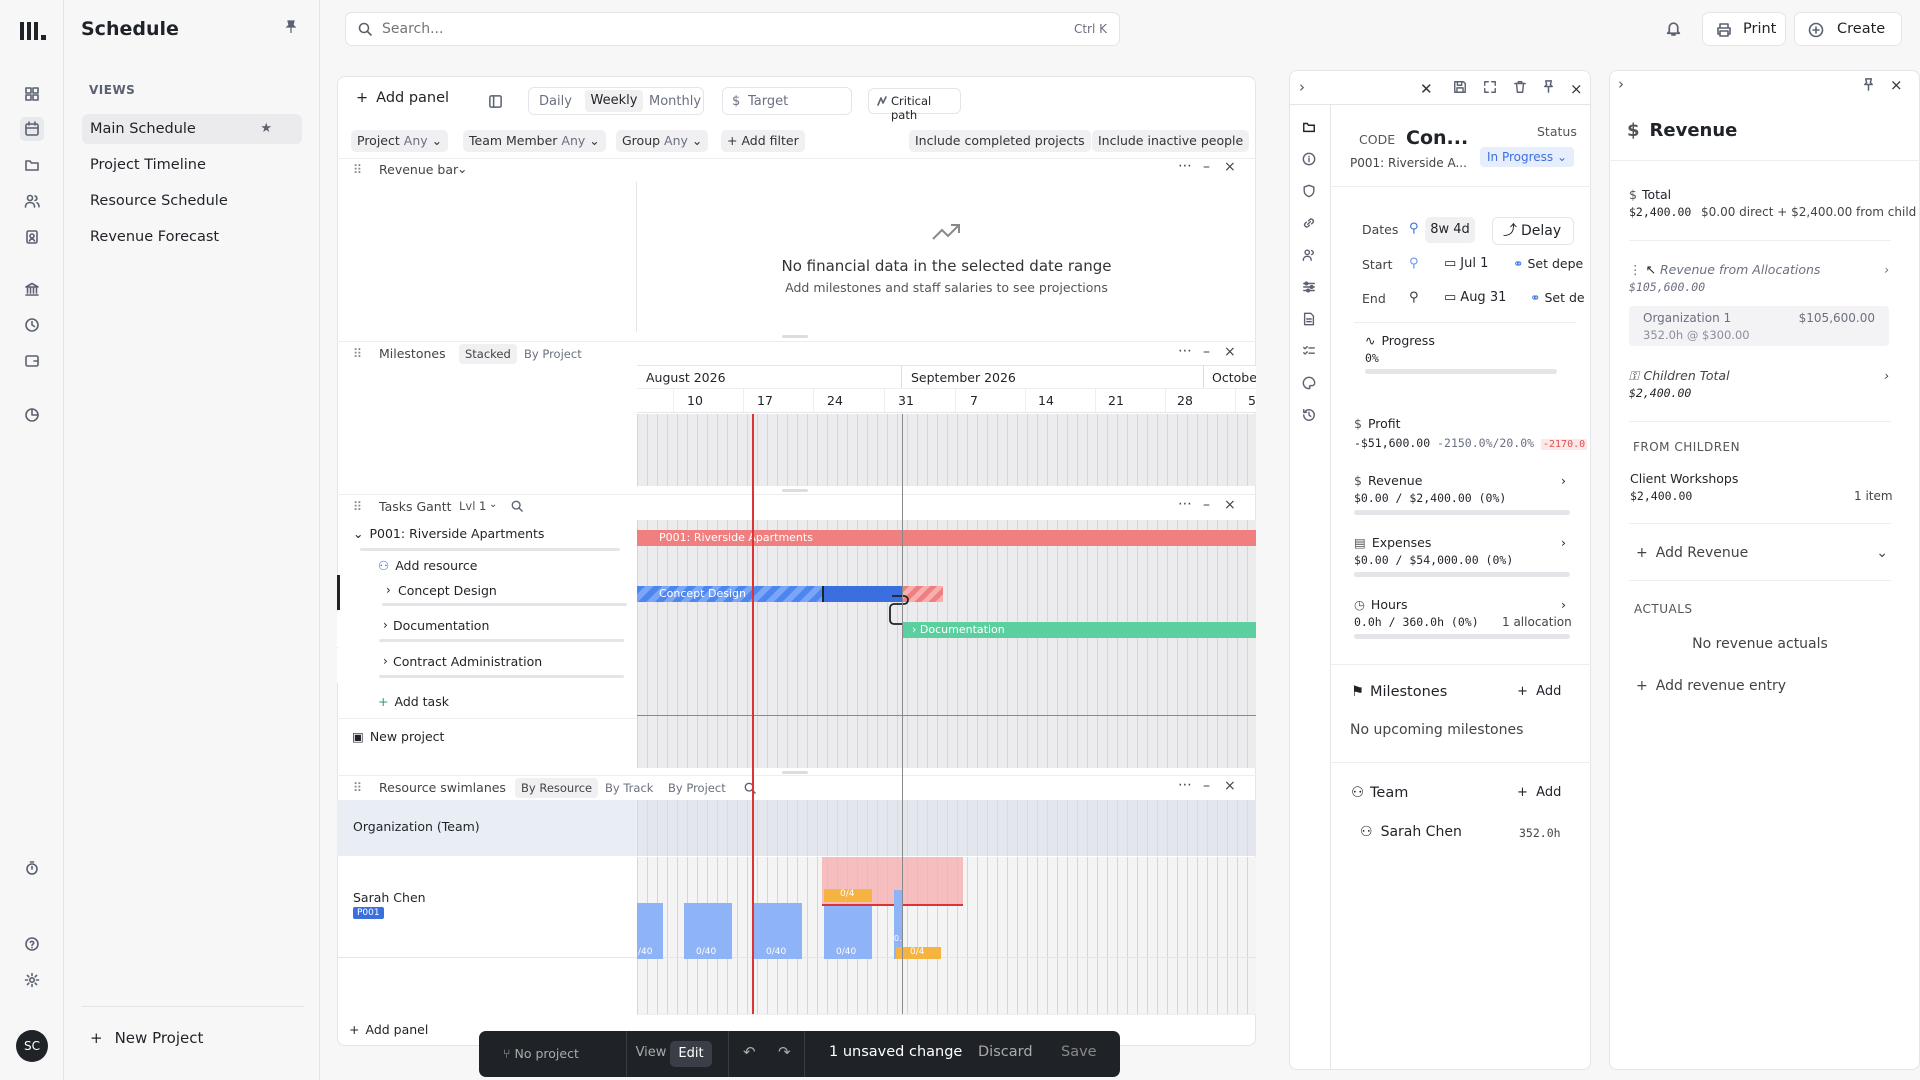 Image resolution: width=1920 pixels, height=1080 pixels. Describe the element at coordinates (1309, 319) in the screenshot. I see `document-icon` at that location.